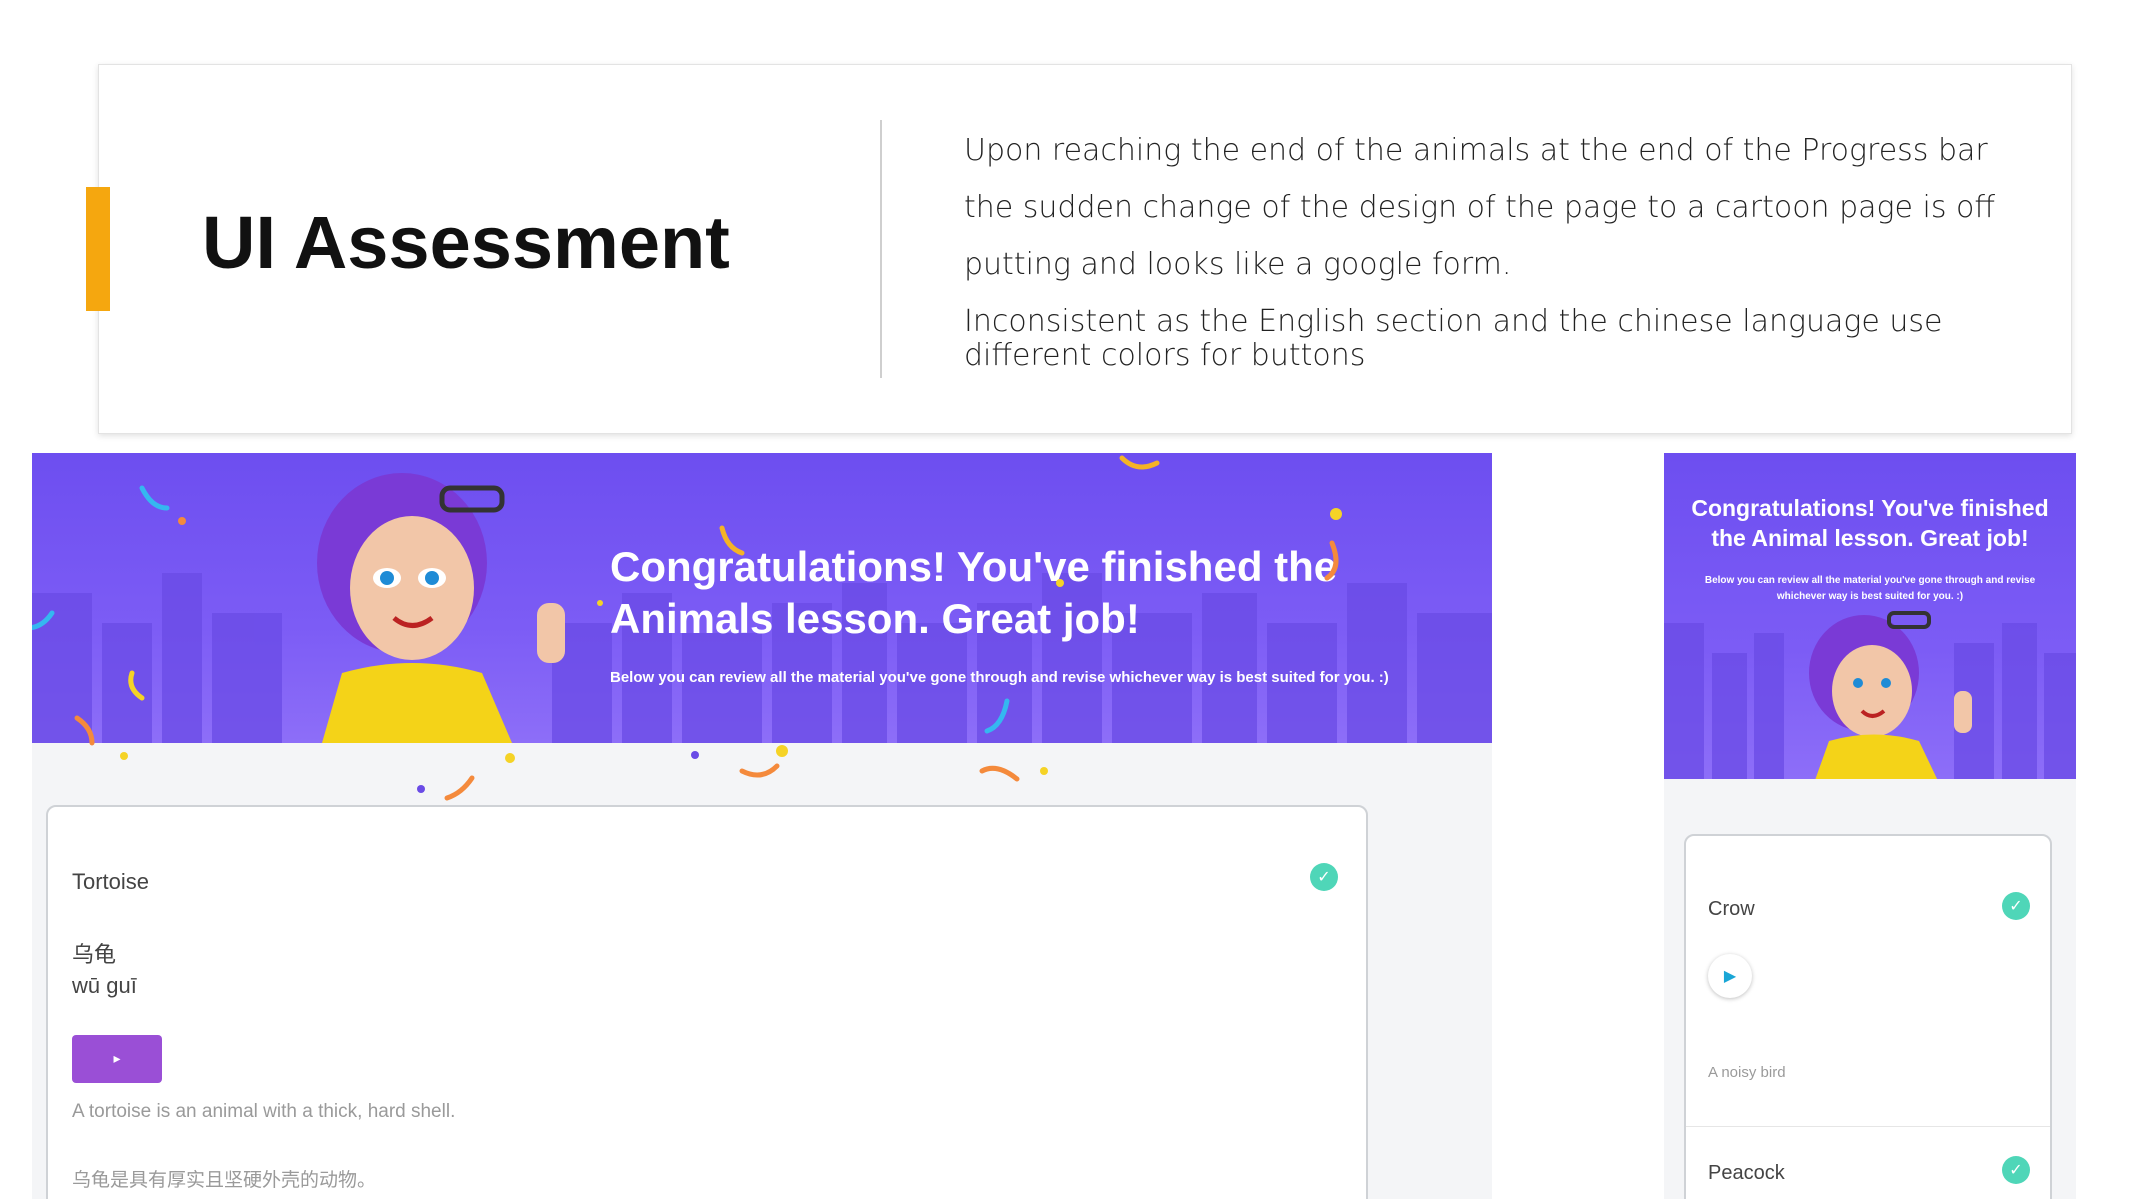 This screenshot has height=1199, width=2131. What do you see at coordinates (466, 242) in the screenshot?
I see `page-title: UI Assessment` at bounding box center [466, 242].